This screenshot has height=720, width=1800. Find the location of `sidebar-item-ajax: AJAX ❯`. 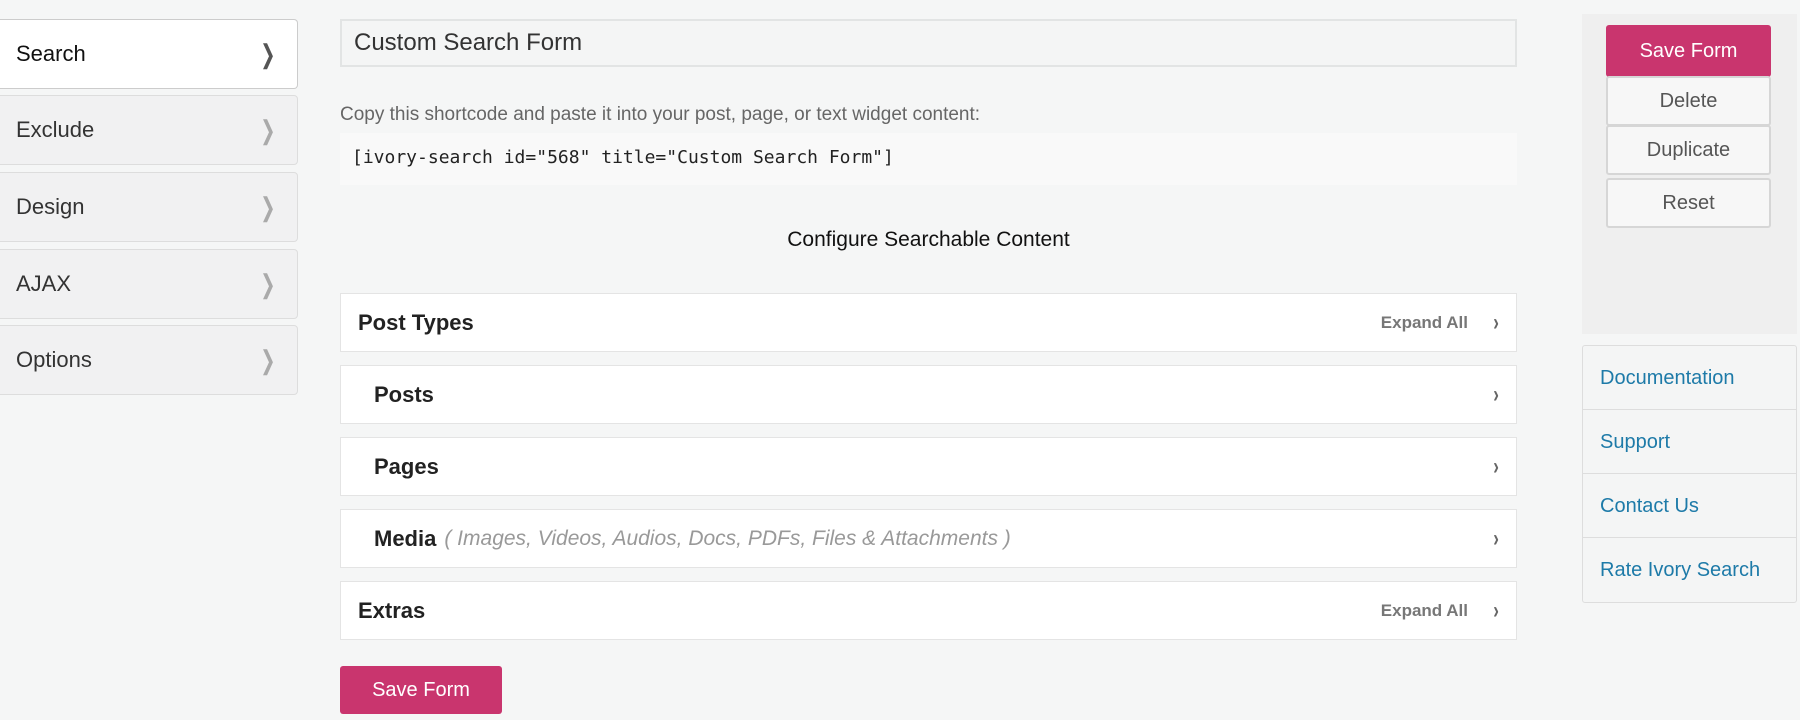

sidebar-item-ajax: AJAX ❯ is located at coordinates (149, 284).